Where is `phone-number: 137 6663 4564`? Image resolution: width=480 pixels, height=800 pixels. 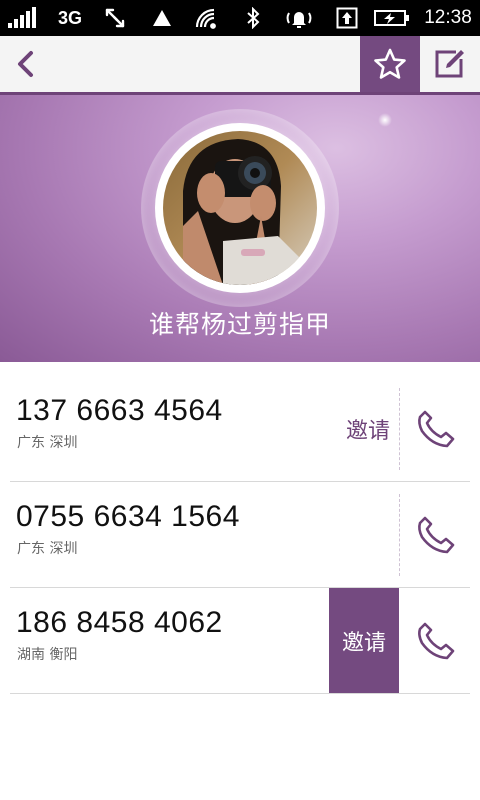
phone-number: 137 6663 4564 is located at coordinates (119, 411).